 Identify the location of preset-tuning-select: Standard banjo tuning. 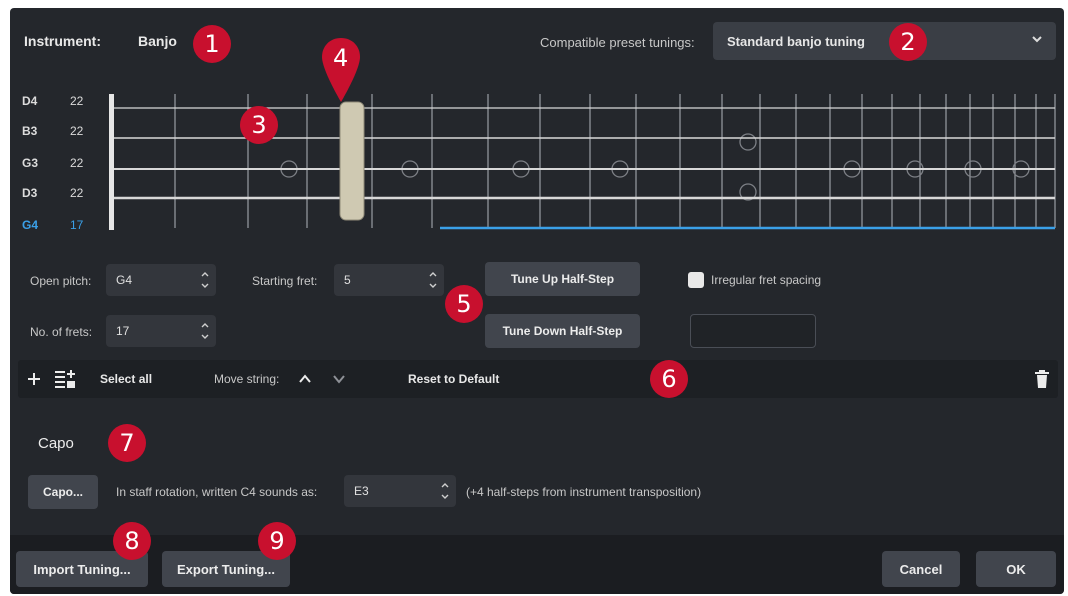
(884, 41).